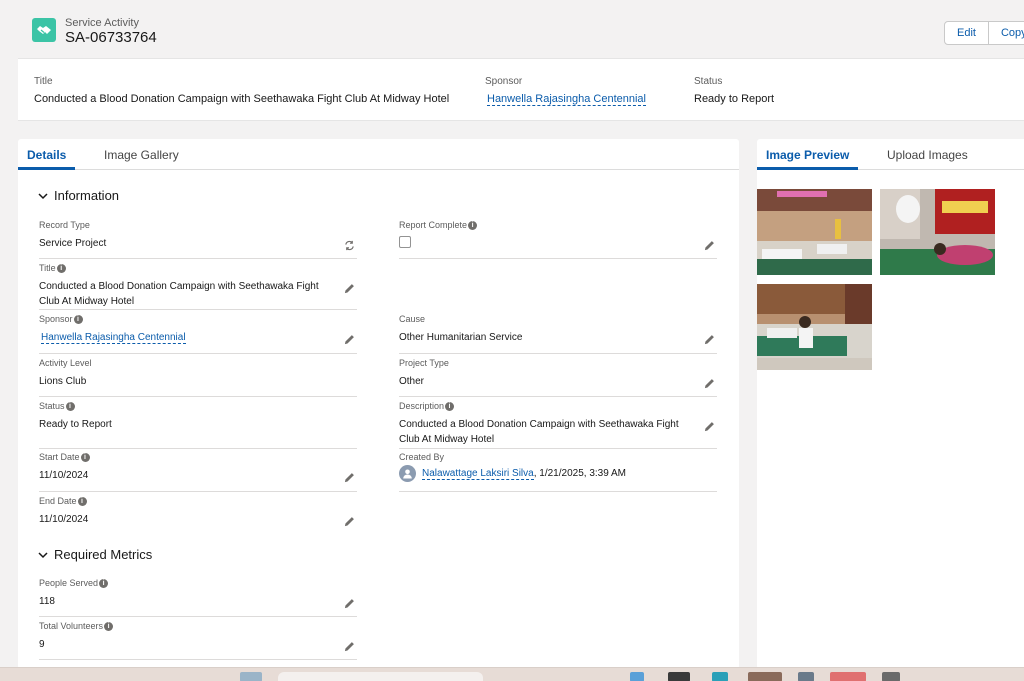 The height and width of the screenshot is (681, 1024). Describe the element at coordinates (521, 29) in the screenshot. I see `record-header: Service Activity SA-06733764 Edit Copy` at that location.